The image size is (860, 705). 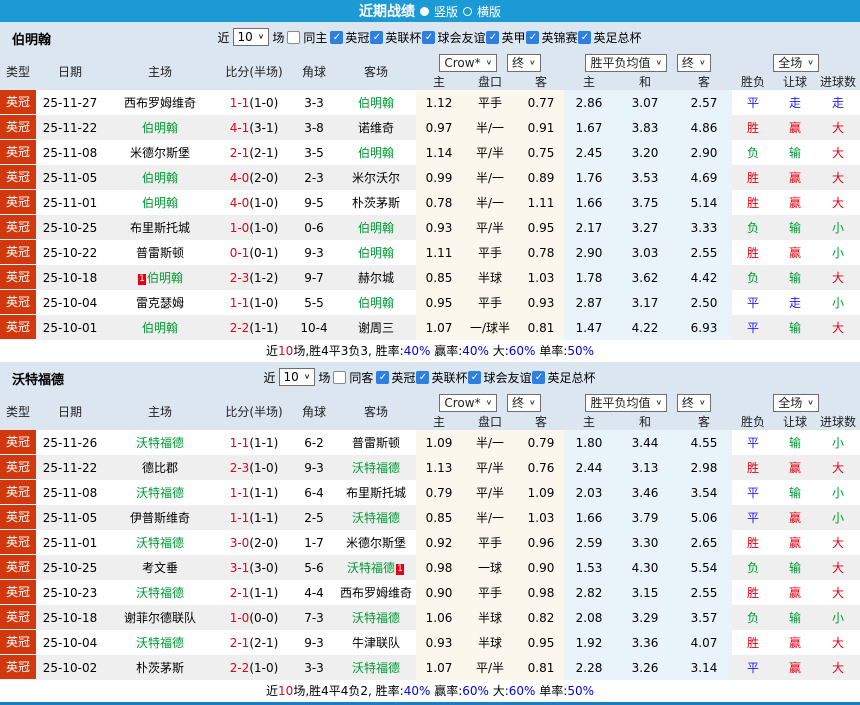 I want to click on league-checkbox-label: 英足总杯, so click(x=617, y=37).